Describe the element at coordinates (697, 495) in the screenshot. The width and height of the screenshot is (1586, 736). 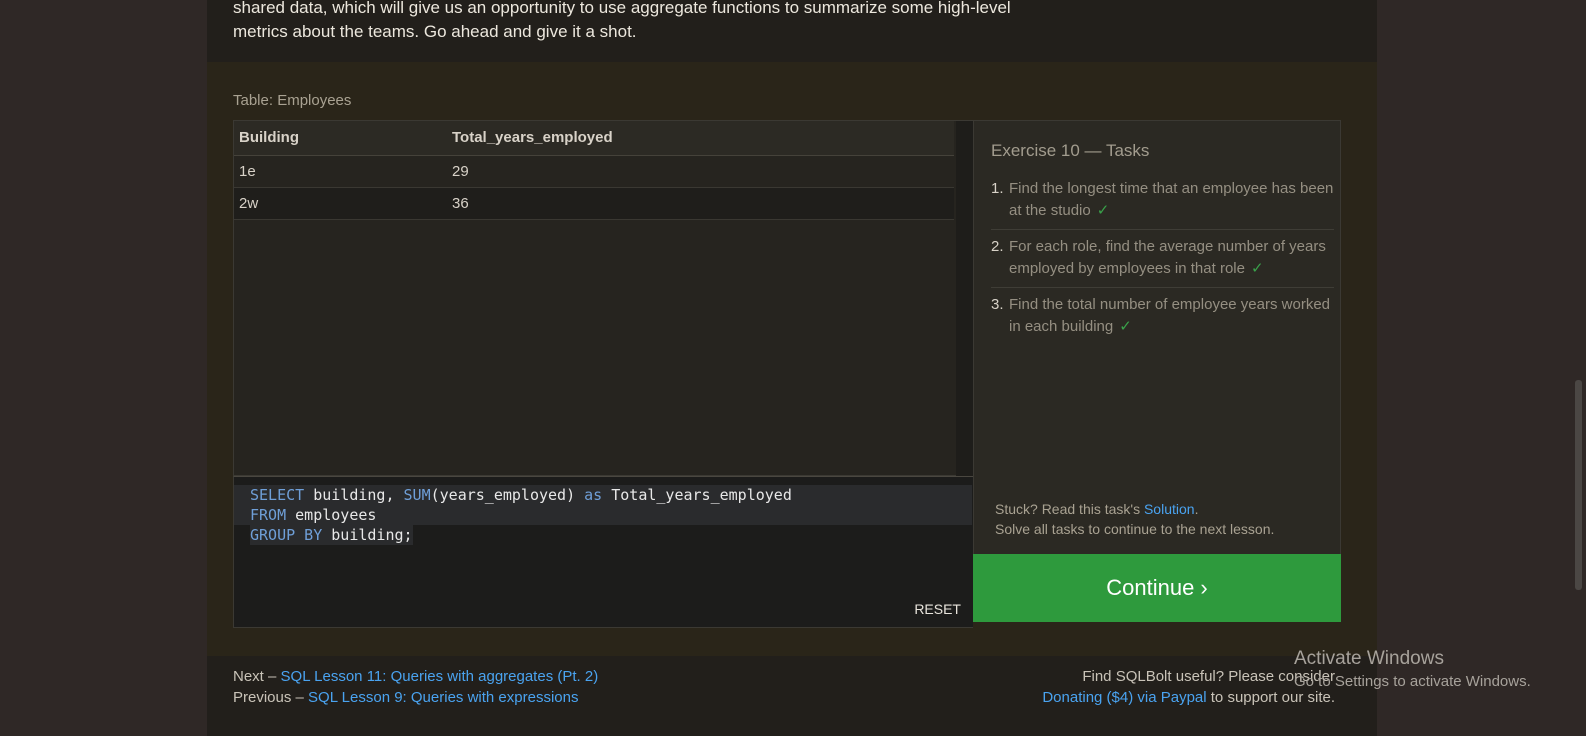
I see `code-text: Total_years_employed` at that location.